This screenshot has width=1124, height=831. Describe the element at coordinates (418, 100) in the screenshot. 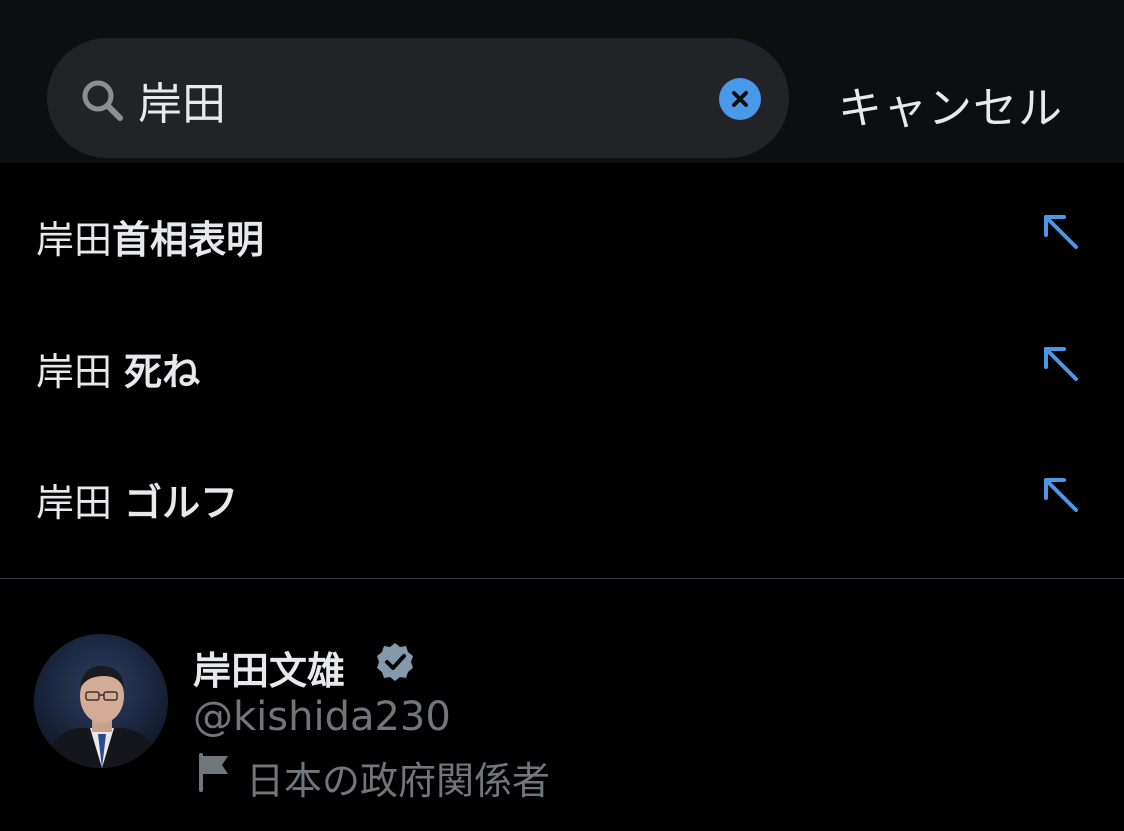

I see `search-input` at that location.